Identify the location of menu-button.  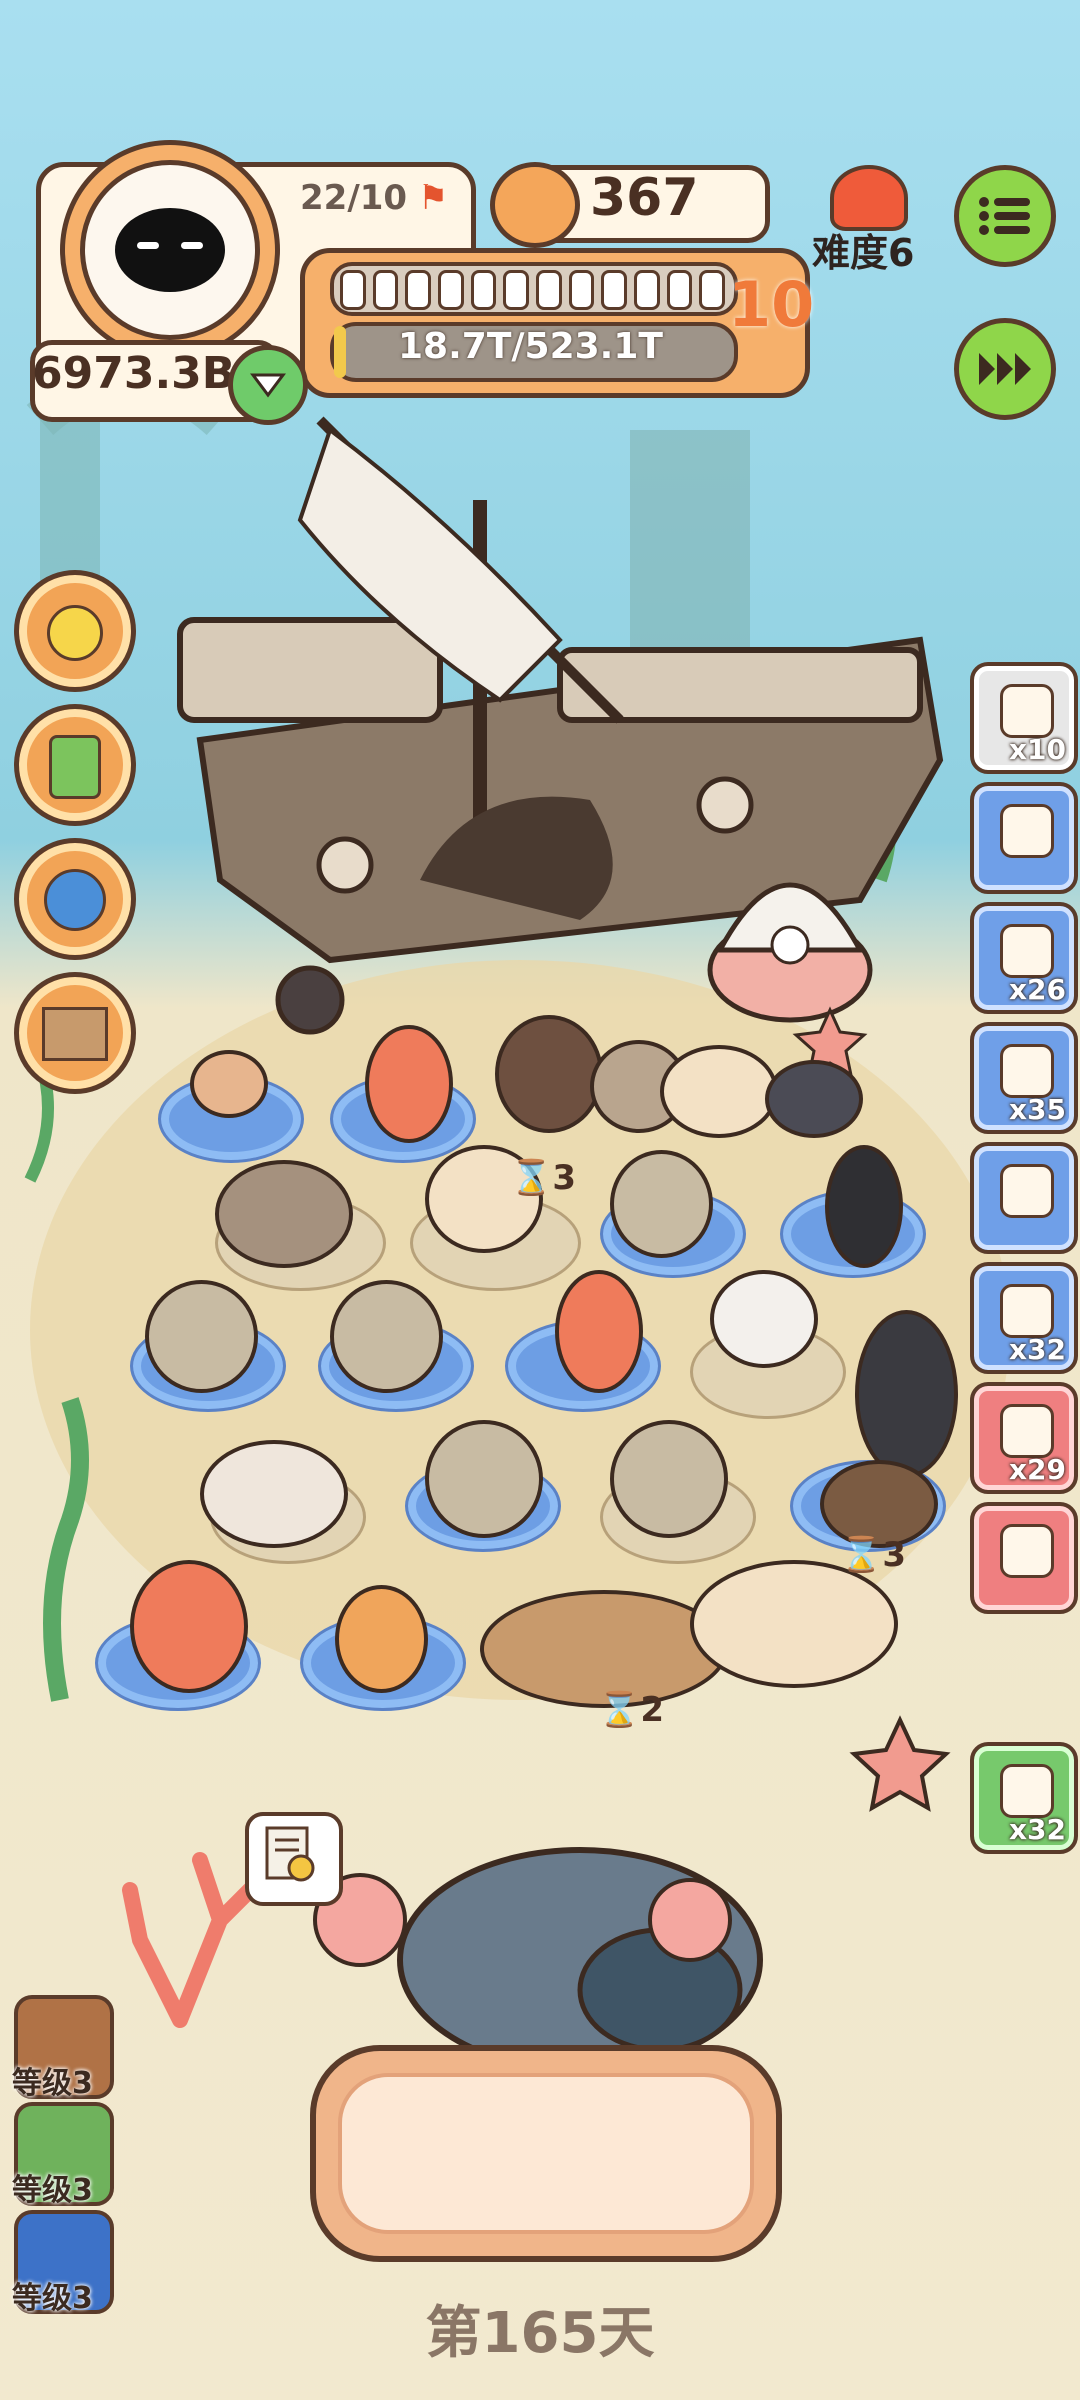
(1005, 216).